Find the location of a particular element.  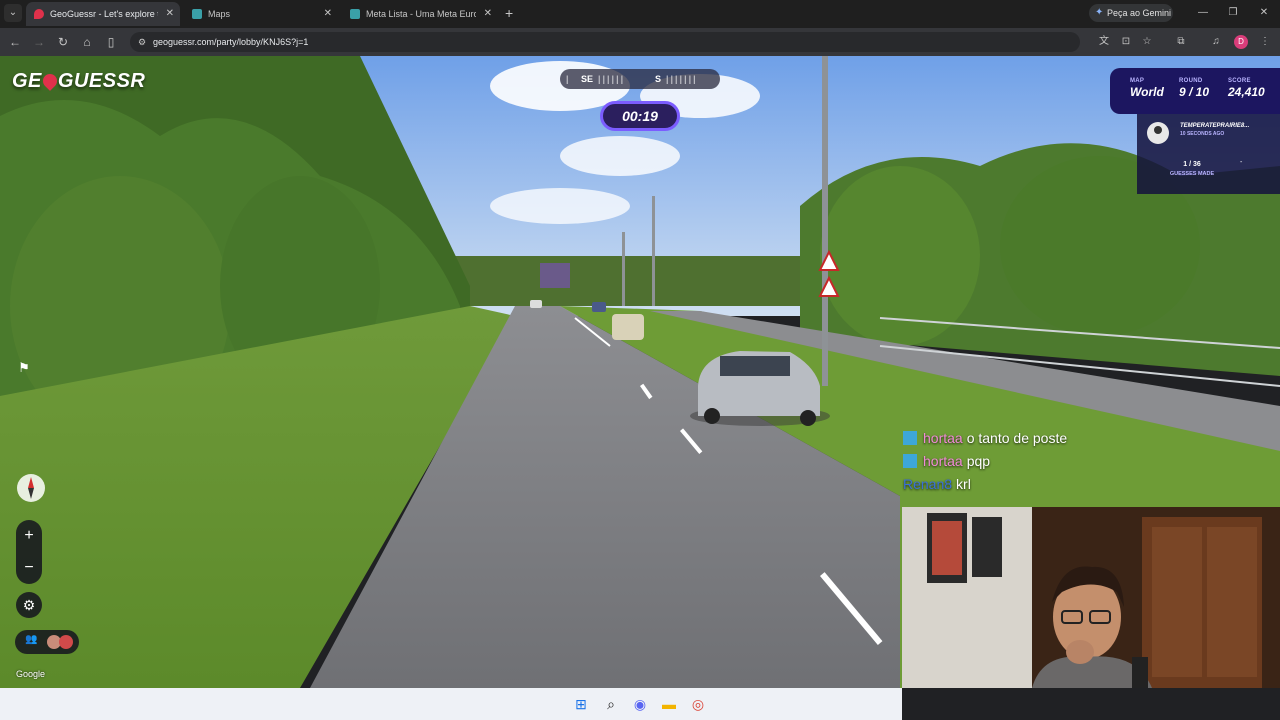

score-value: 24,410 is located at coordinates (1246, 92).